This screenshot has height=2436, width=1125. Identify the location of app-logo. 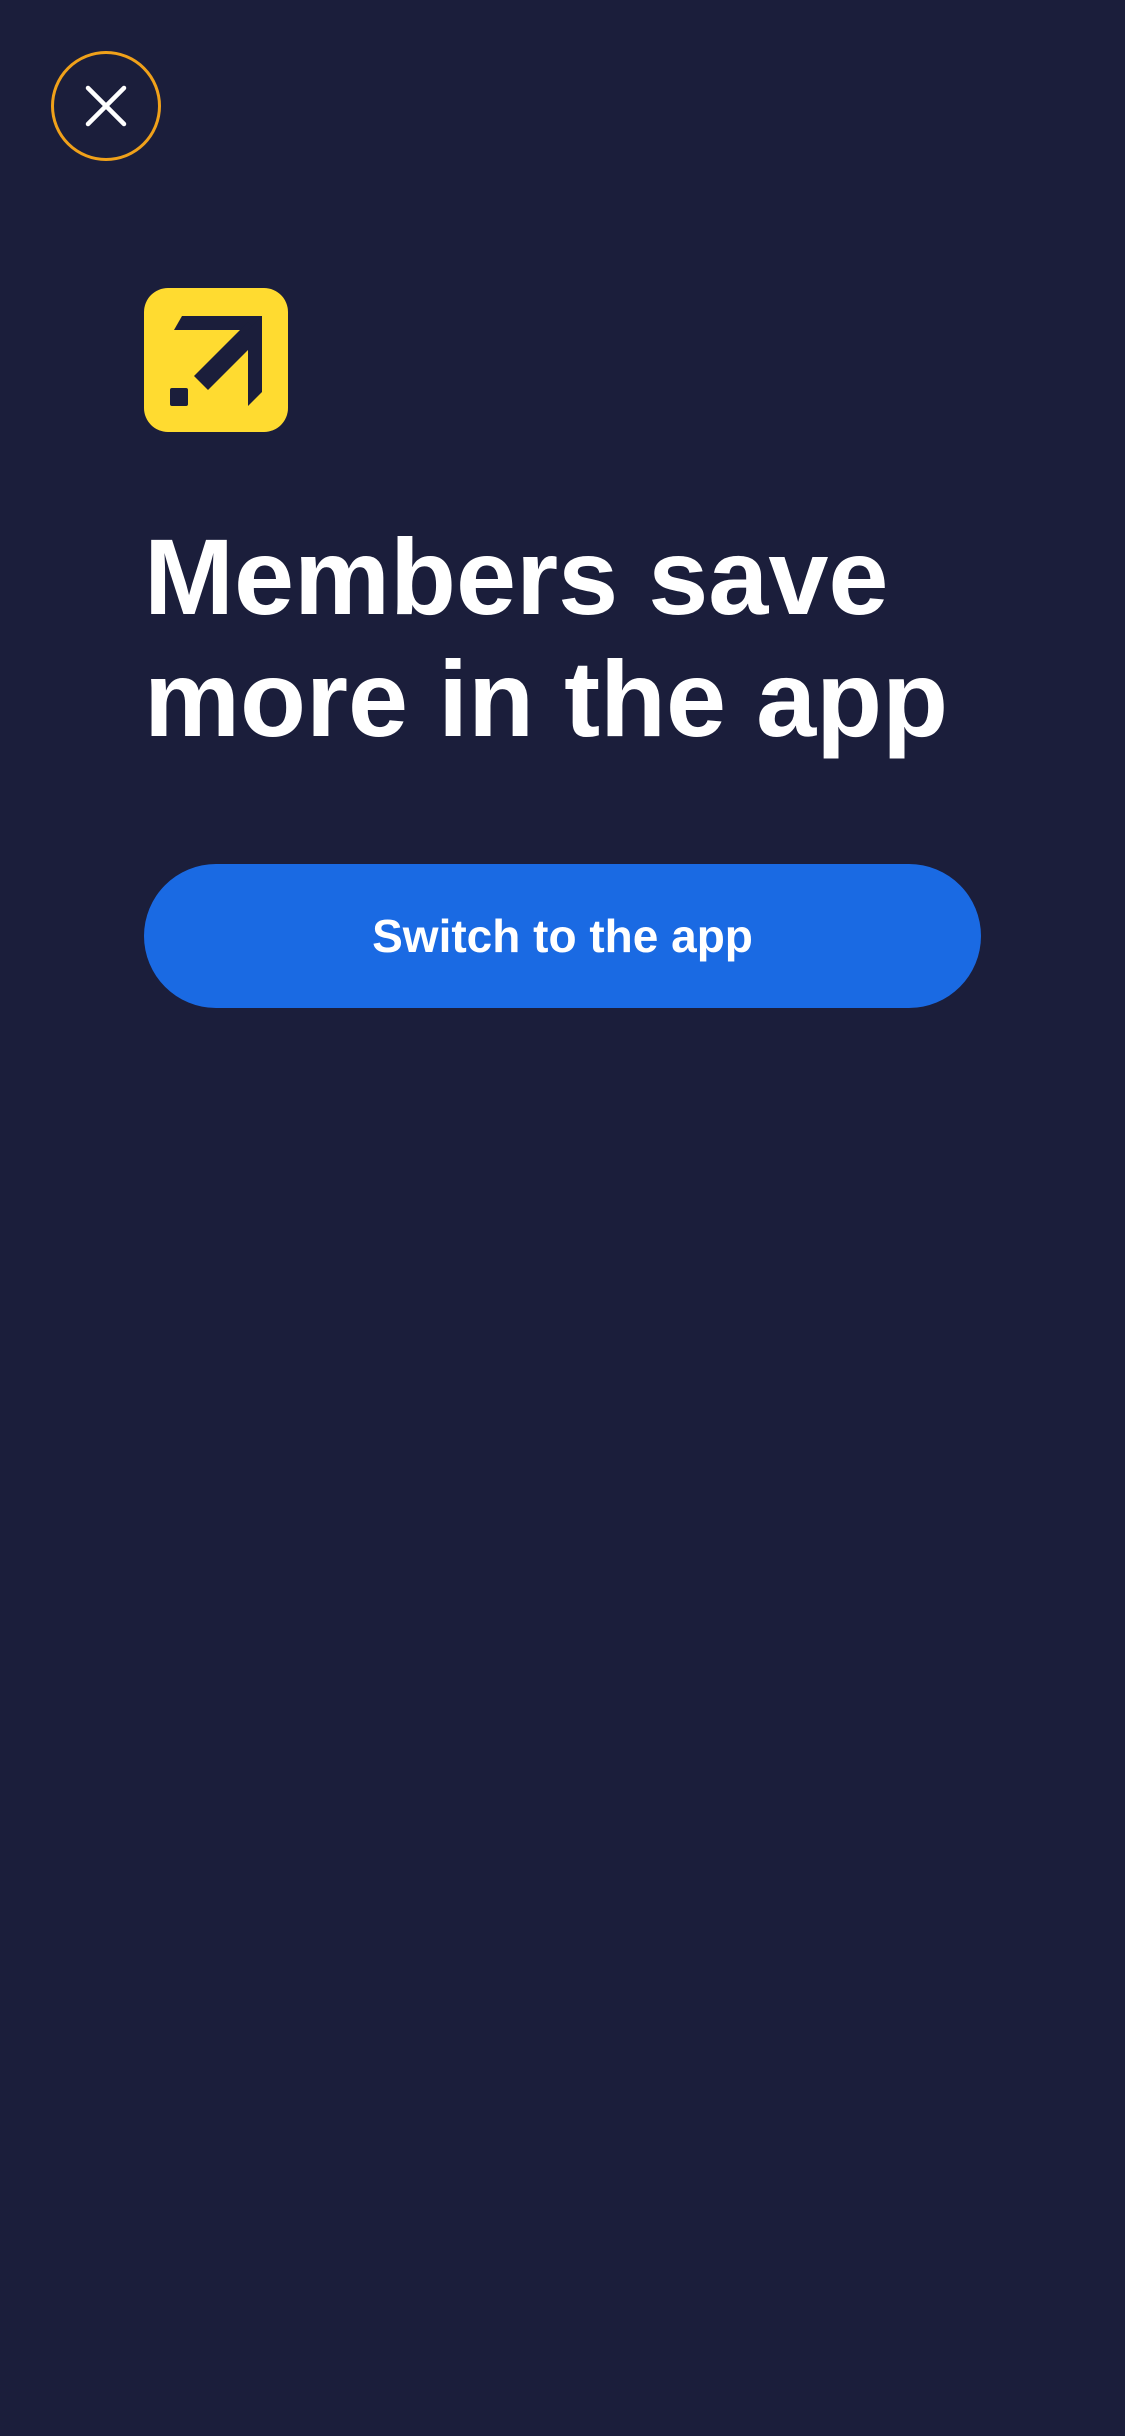
(216, 360).